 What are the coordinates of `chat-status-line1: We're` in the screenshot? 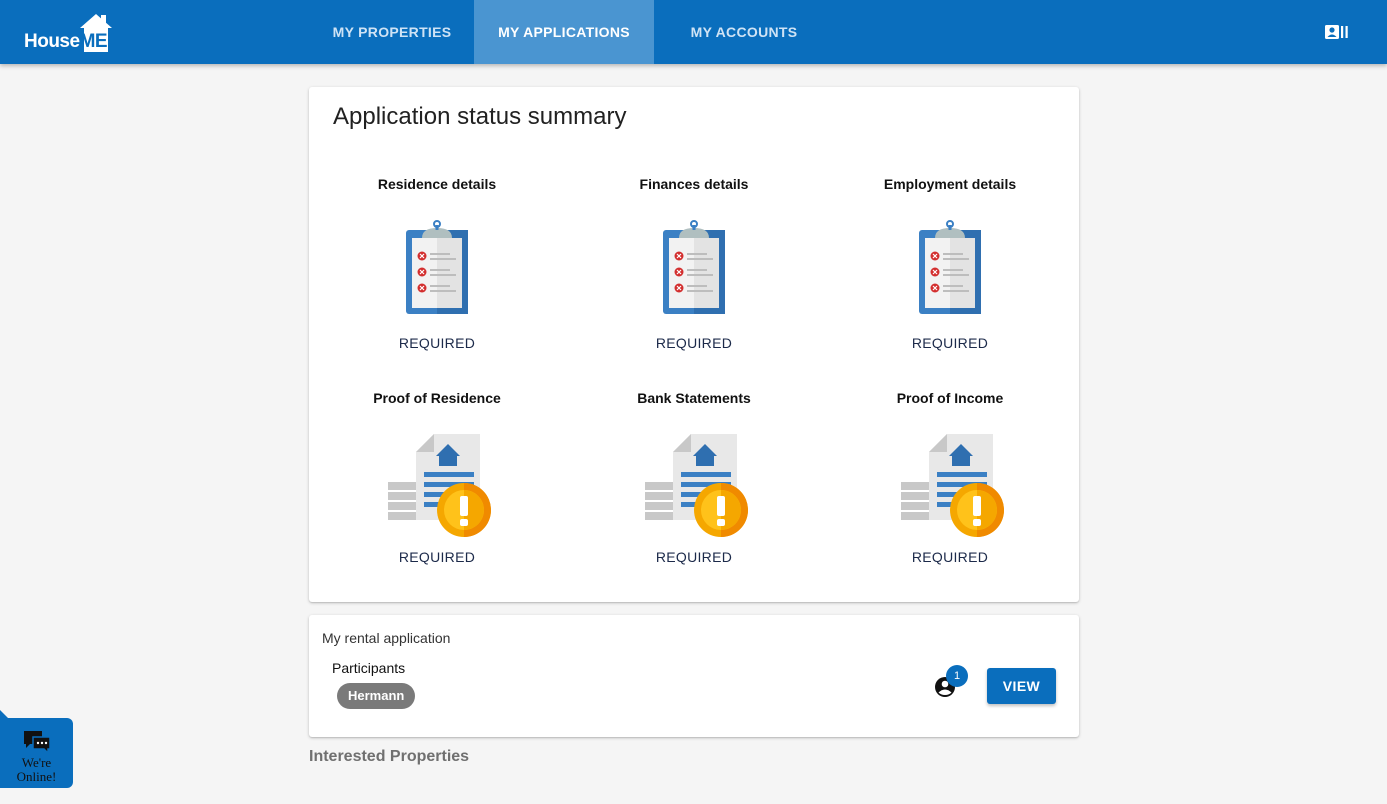 It's located at (36, 762).